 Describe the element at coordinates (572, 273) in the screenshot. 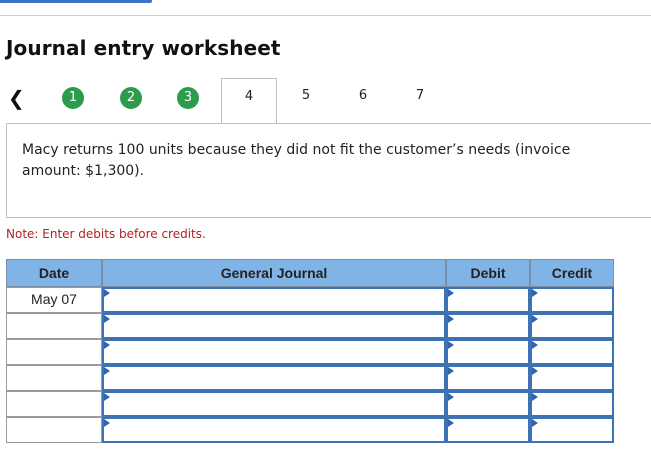

I see `header-credit: Credit` at that location.